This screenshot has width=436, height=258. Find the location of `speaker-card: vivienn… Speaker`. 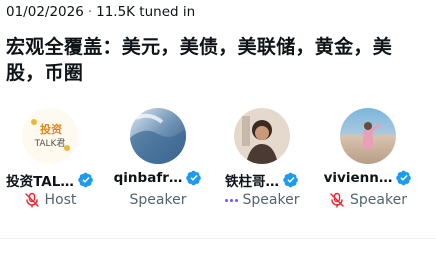

speaker-card: vivienn… Speaker is located at coordinates (368, 163).